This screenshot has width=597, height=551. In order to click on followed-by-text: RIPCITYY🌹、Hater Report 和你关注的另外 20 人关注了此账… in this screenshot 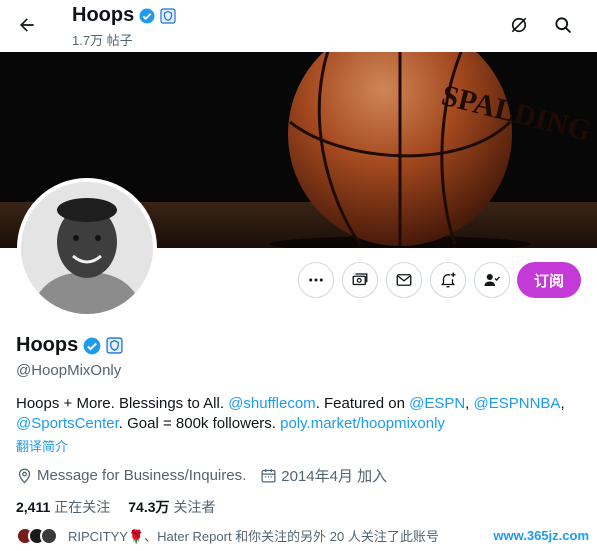, I will do `click(253, 536)`.